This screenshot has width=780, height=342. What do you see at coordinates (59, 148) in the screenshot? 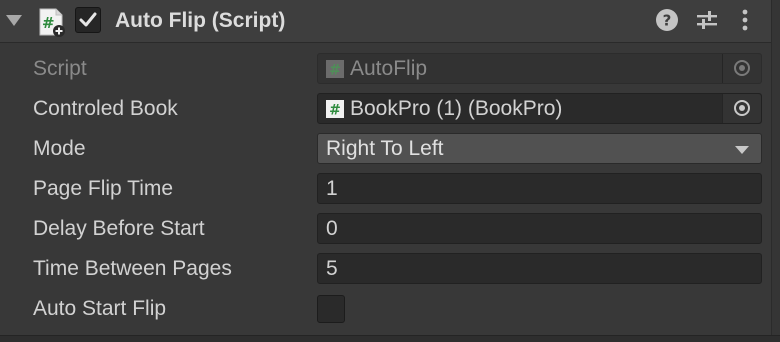
I see `field-label-mode: Mode` at bounding box center [59, 148].